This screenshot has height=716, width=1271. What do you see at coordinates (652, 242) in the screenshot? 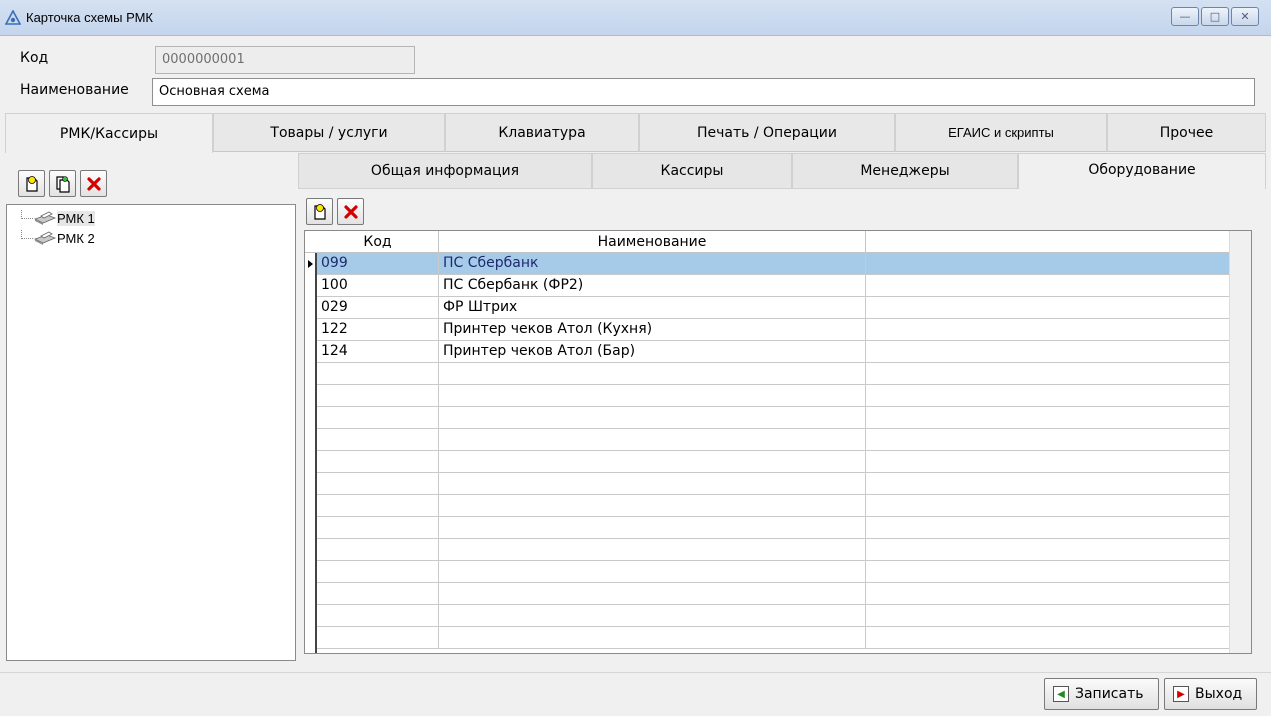
I see `column-header-name: Наименование` at bounding box center [652, 242].